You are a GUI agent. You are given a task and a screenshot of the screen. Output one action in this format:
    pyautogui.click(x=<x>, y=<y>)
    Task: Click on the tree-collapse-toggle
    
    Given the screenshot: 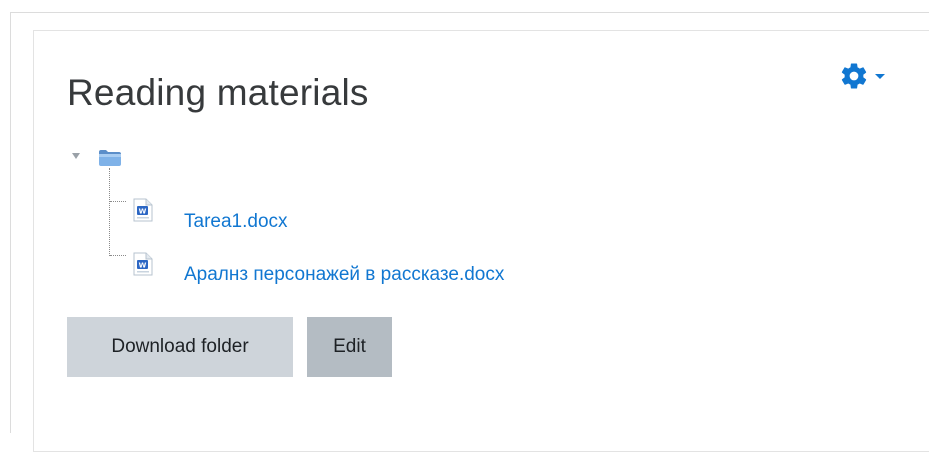 What is the action you would take?
    pyautogui.click(x=76, y=156)
    